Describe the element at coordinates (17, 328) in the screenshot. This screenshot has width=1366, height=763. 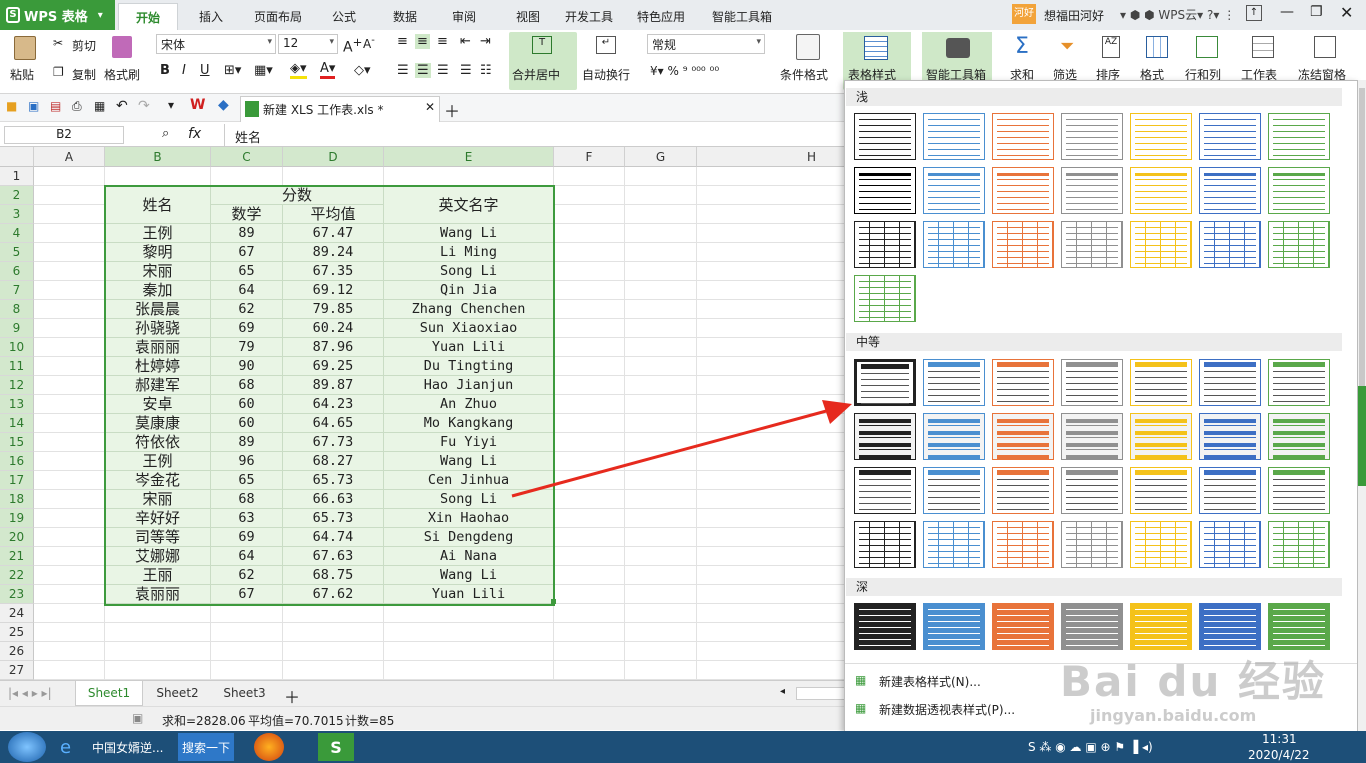
I see `row-header-9: 9` at that location.